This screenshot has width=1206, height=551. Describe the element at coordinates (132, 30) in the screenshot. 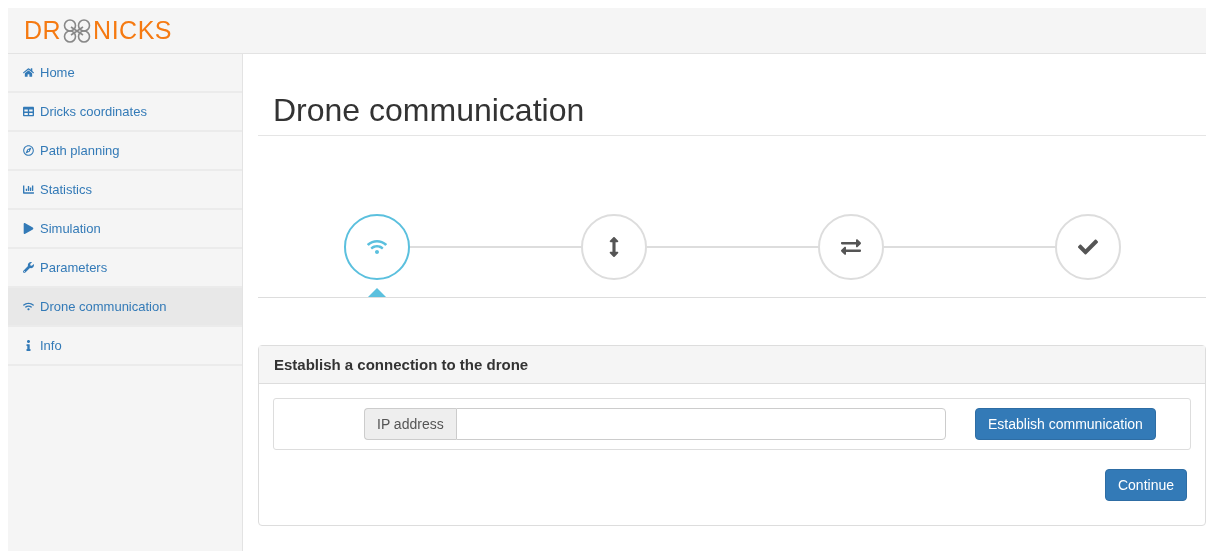

I see `brand-text: NICKS` at that location.